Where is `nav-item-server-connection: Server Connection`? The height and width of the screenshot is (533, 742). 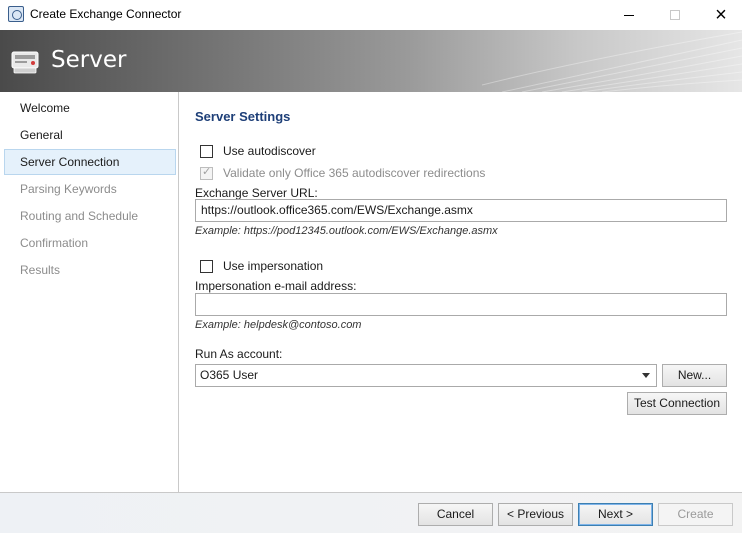
nav-item-server-connection: Server Connection is located at coordinates (90, 162).